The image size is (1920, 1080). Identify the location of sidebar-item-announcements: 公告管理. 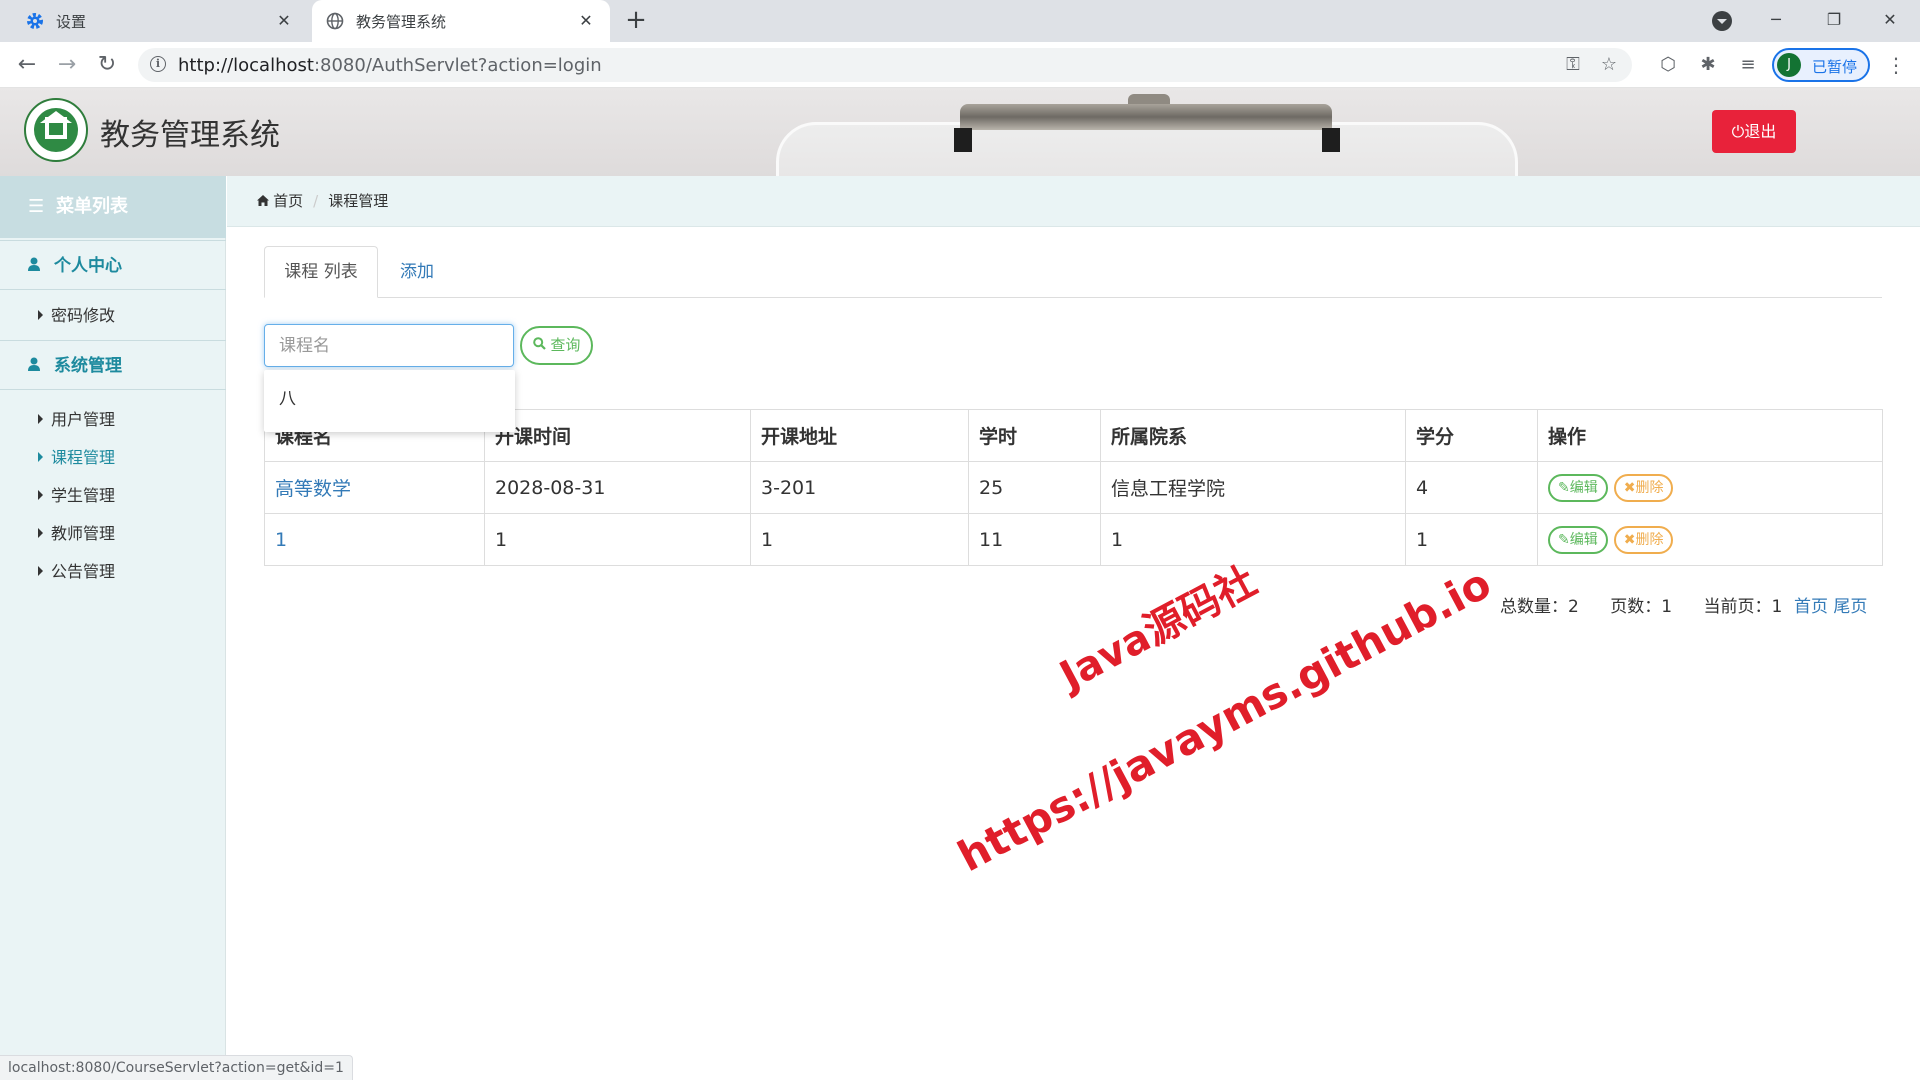
(76, 570).